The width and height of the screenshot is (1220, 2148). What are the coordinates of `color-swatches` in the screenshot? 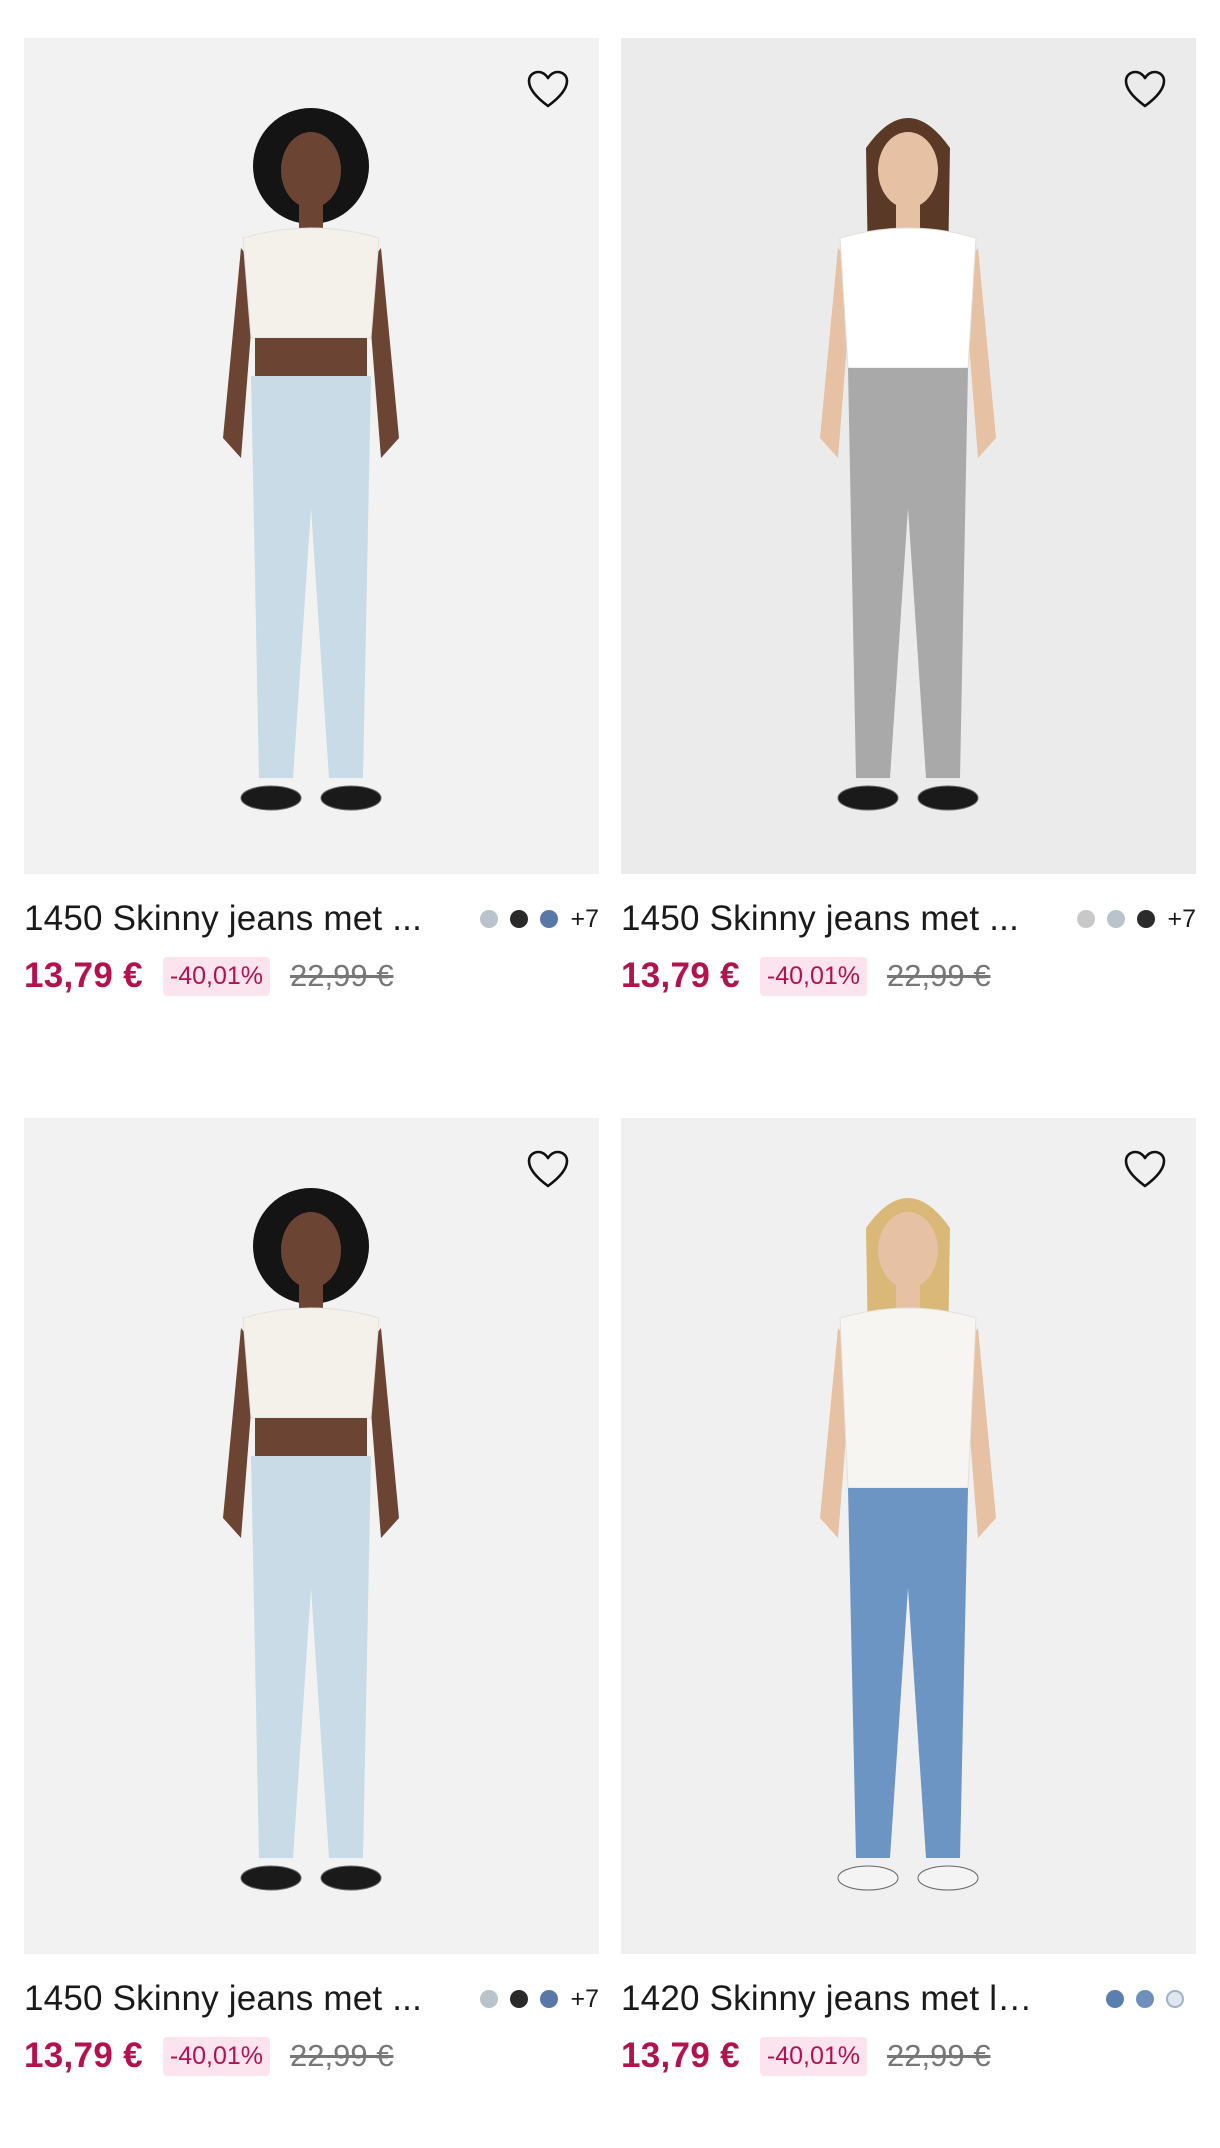 It's located at (1151, 1999).